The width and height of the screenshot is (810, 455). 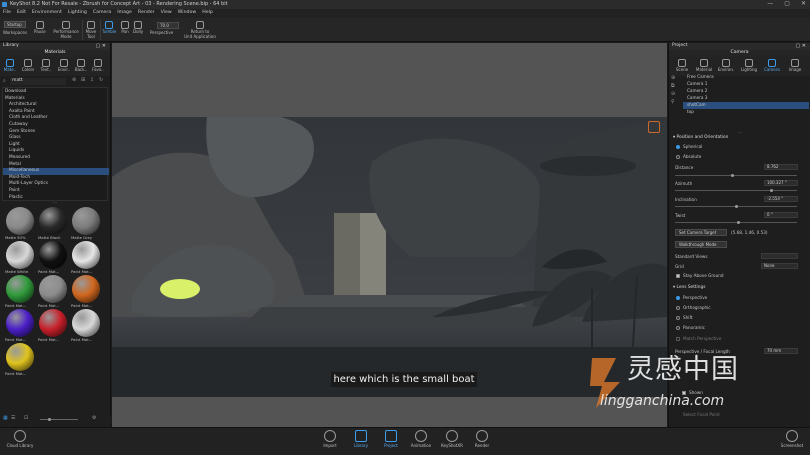 What do you see at coordinates (64, 66) in the screenshot?
I see `tab-environments: Envir..` at bounding box center [64, 66].